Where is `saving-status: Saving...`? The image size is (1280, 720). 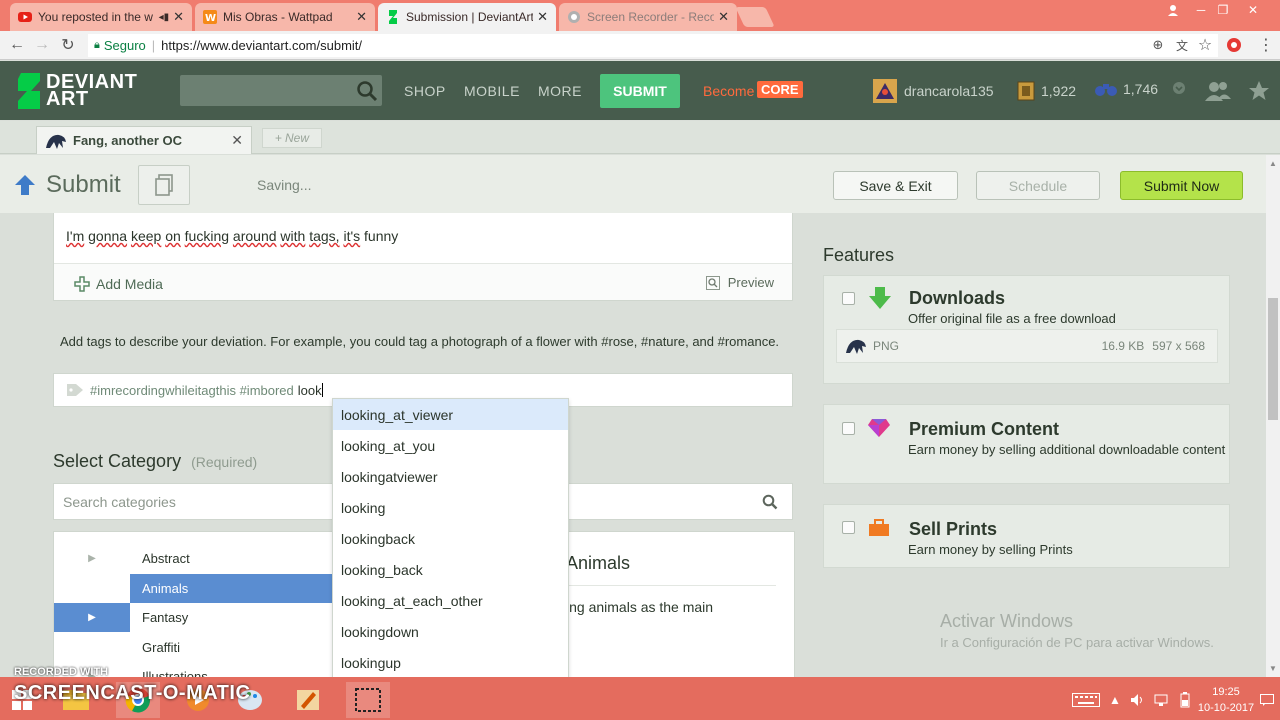
saving-status: Saving... is located at coordinates (284, 185).